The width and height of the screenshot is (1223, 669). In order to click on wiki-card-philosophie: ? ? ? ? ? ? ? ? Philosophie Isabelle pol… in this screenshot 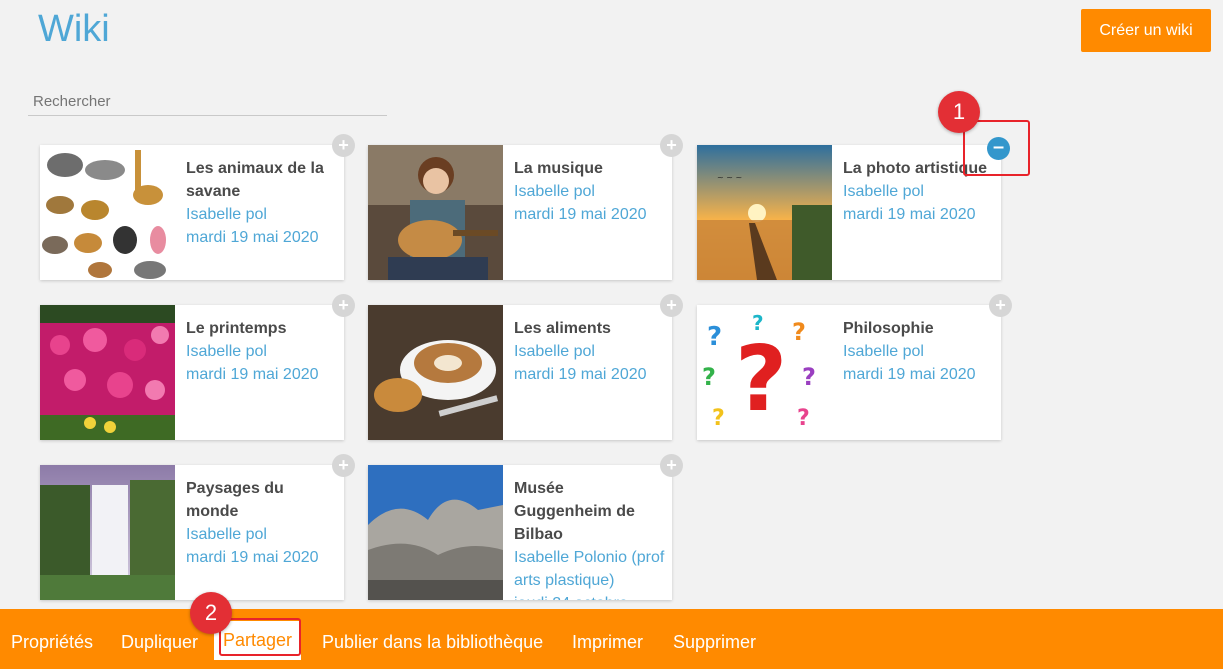, I will do `click(854, 367)`.